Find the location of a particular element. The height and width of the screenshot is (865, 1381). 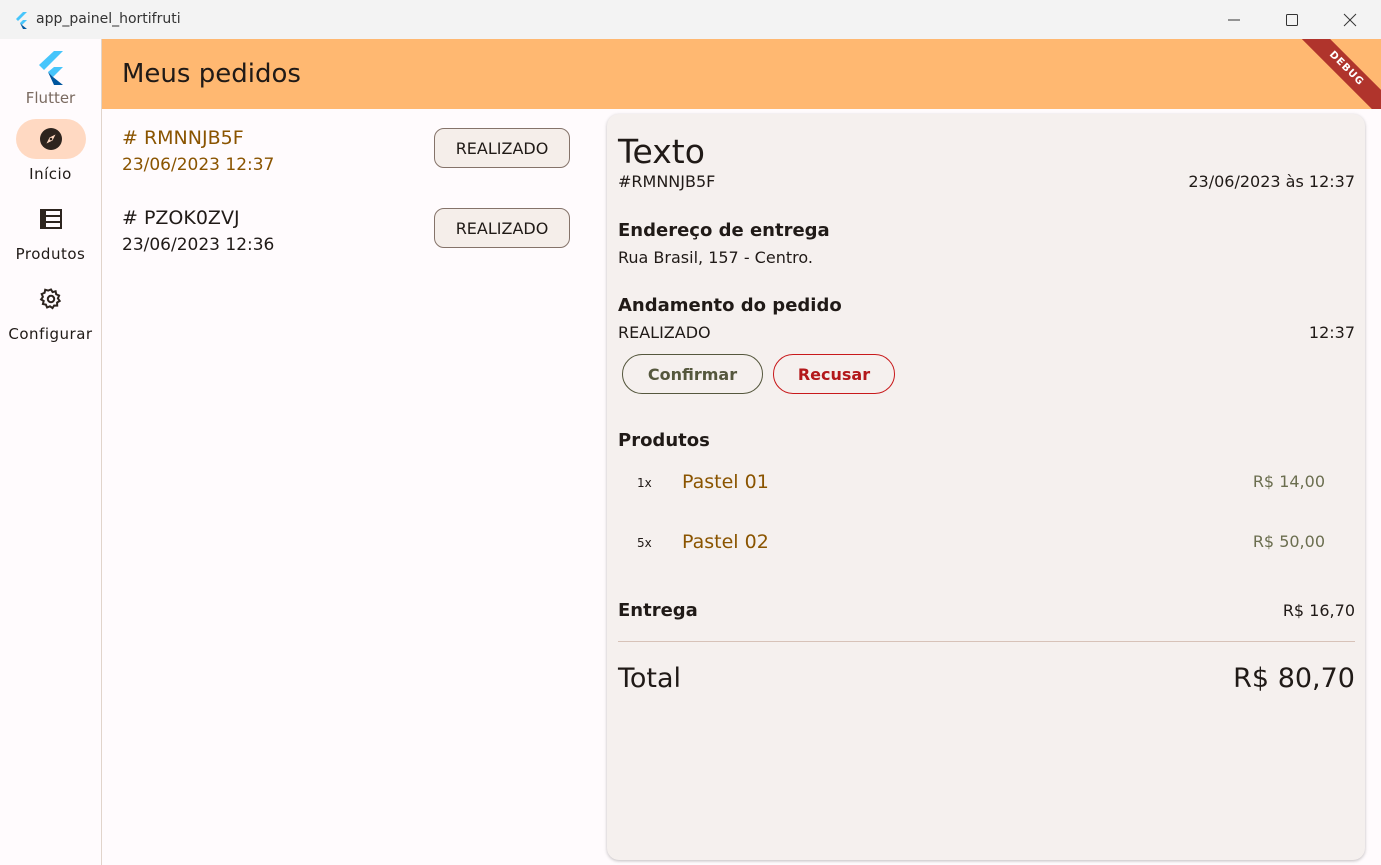

detail-order-code: #RMNNJB5F is located at coordinates (667, 181).